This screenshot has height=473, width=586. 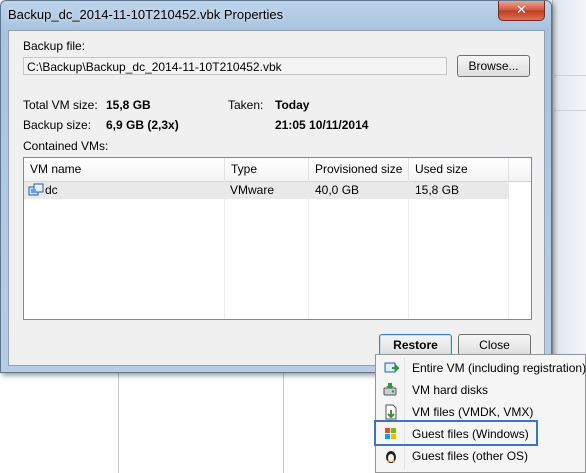 I want to click on total-vm-size-label: Total VM size:, so click(x=60, y=105).